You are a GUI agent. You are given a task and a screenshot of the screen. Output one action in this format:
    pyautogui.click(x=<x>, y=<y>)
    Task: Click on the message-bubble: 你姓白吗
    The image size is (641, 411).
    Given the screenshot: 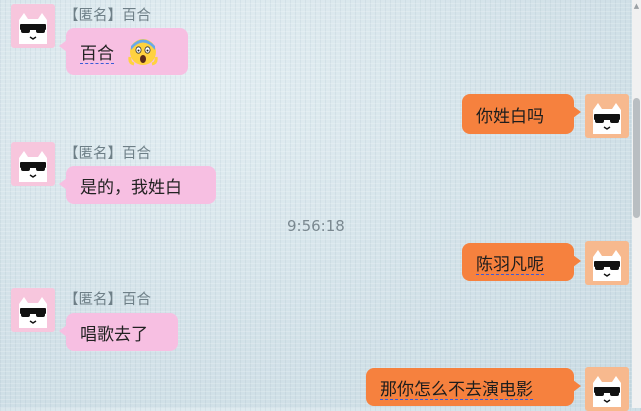 What is the action you would take?
    pyautogui.click(x=521, y=114)
    